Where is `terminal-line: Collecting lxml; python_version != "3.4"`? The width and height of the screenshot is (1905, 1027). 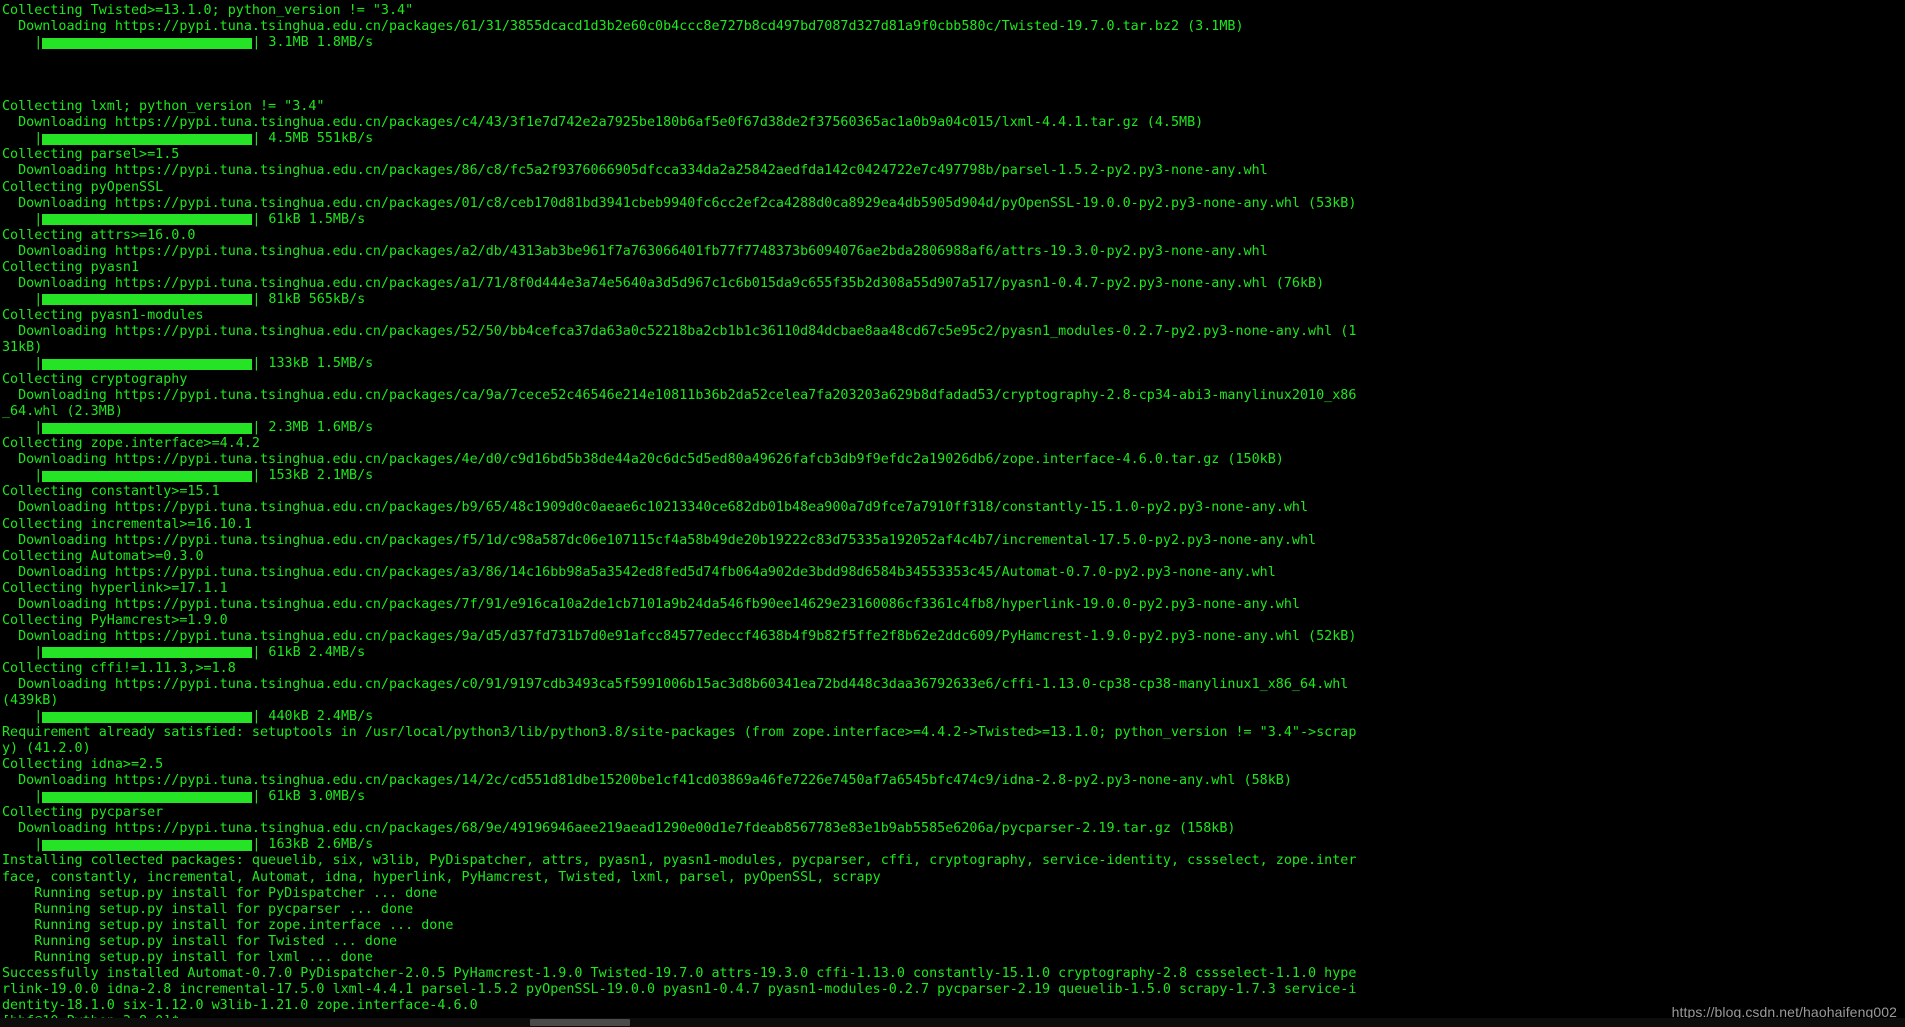 terminal-line: Collecting lxml; python_version != "3.4" is located at coordinates (163, 107).